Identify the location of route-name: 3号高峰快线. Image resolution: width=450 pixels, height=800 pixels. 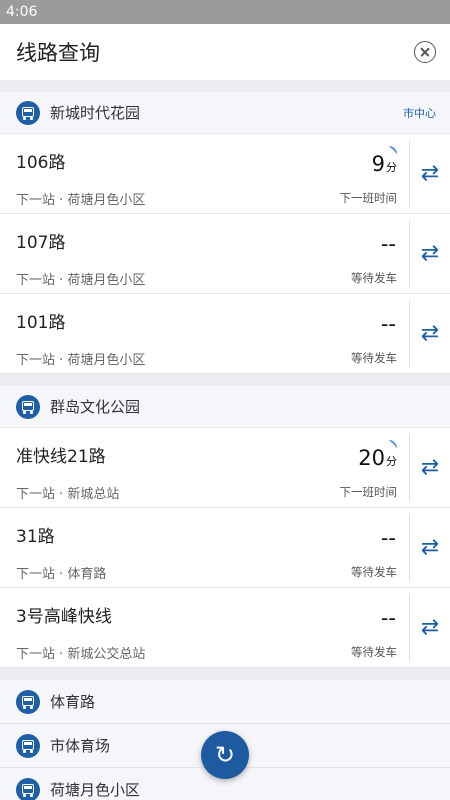
(64, 617).